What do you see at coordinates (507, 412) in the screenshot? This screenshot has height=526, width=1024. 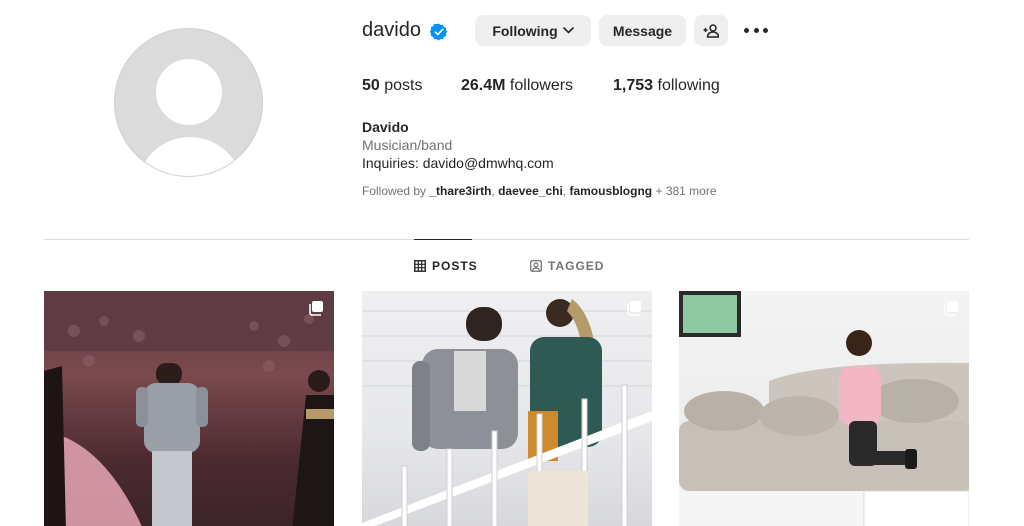 I see `post-photo-couple` at bounding box center [507, 412].